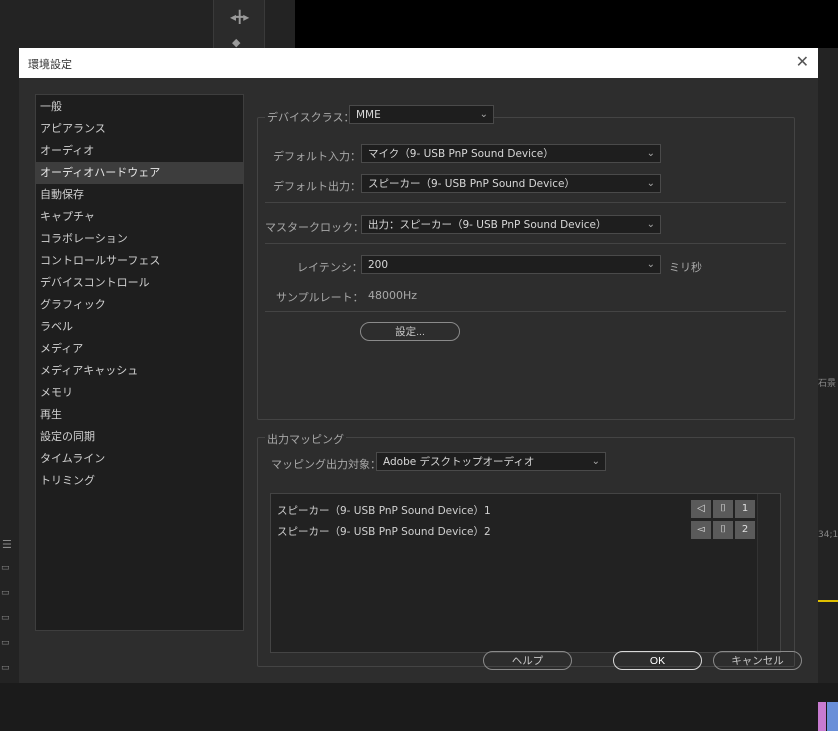 This screenshot has height=731, width=838. What do you see at coordinates (768, 573) in the screenshot?
I see `scrollbar` at bounding box center [768, 573].